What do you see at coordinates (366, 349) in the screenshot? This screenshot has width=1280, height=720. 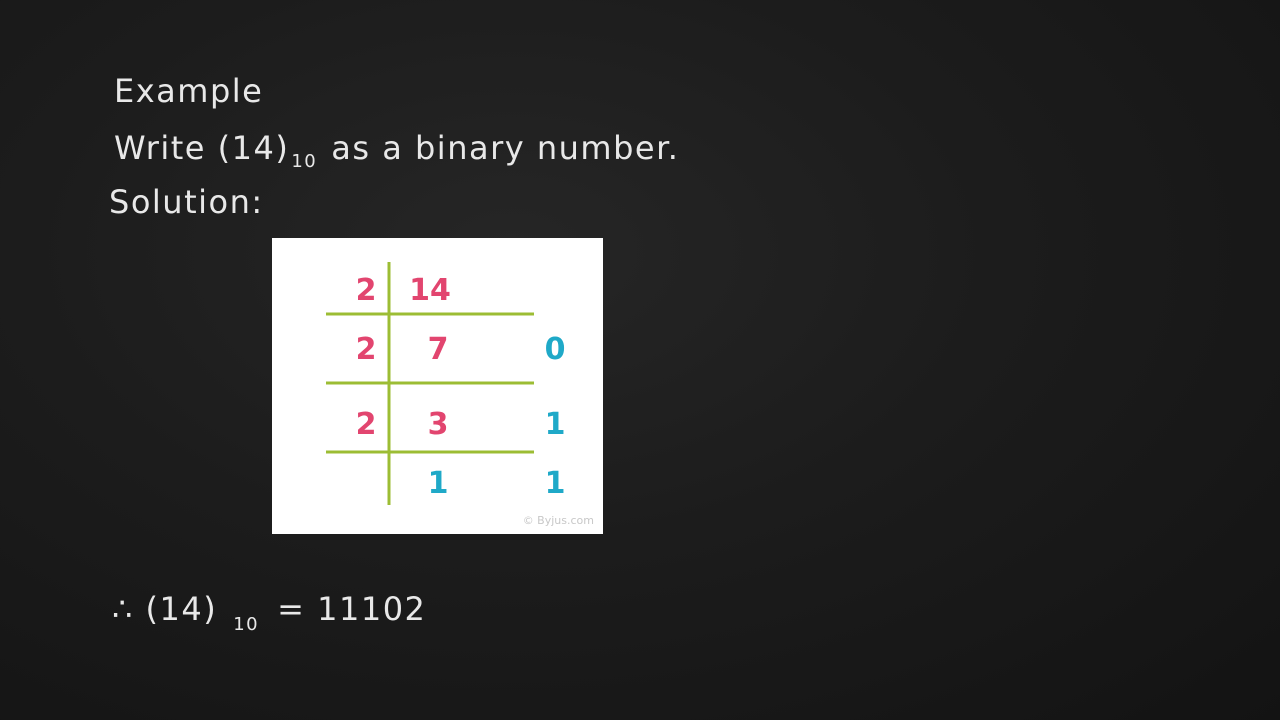 I see `divisor-2: 2` at bounding box center [366, 349].